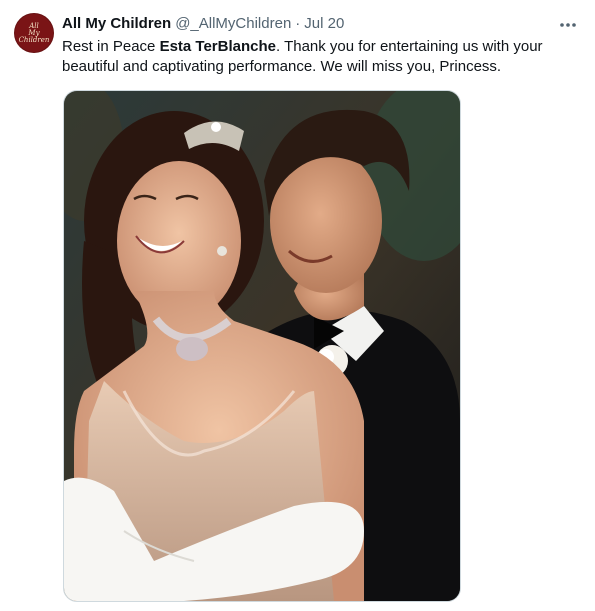 This screenshot has width=595, height=611. What do you see at coordinates (324, 23) in the screenshot?
I see `timestamp: Jul 20` at bounding box center [324, 23].